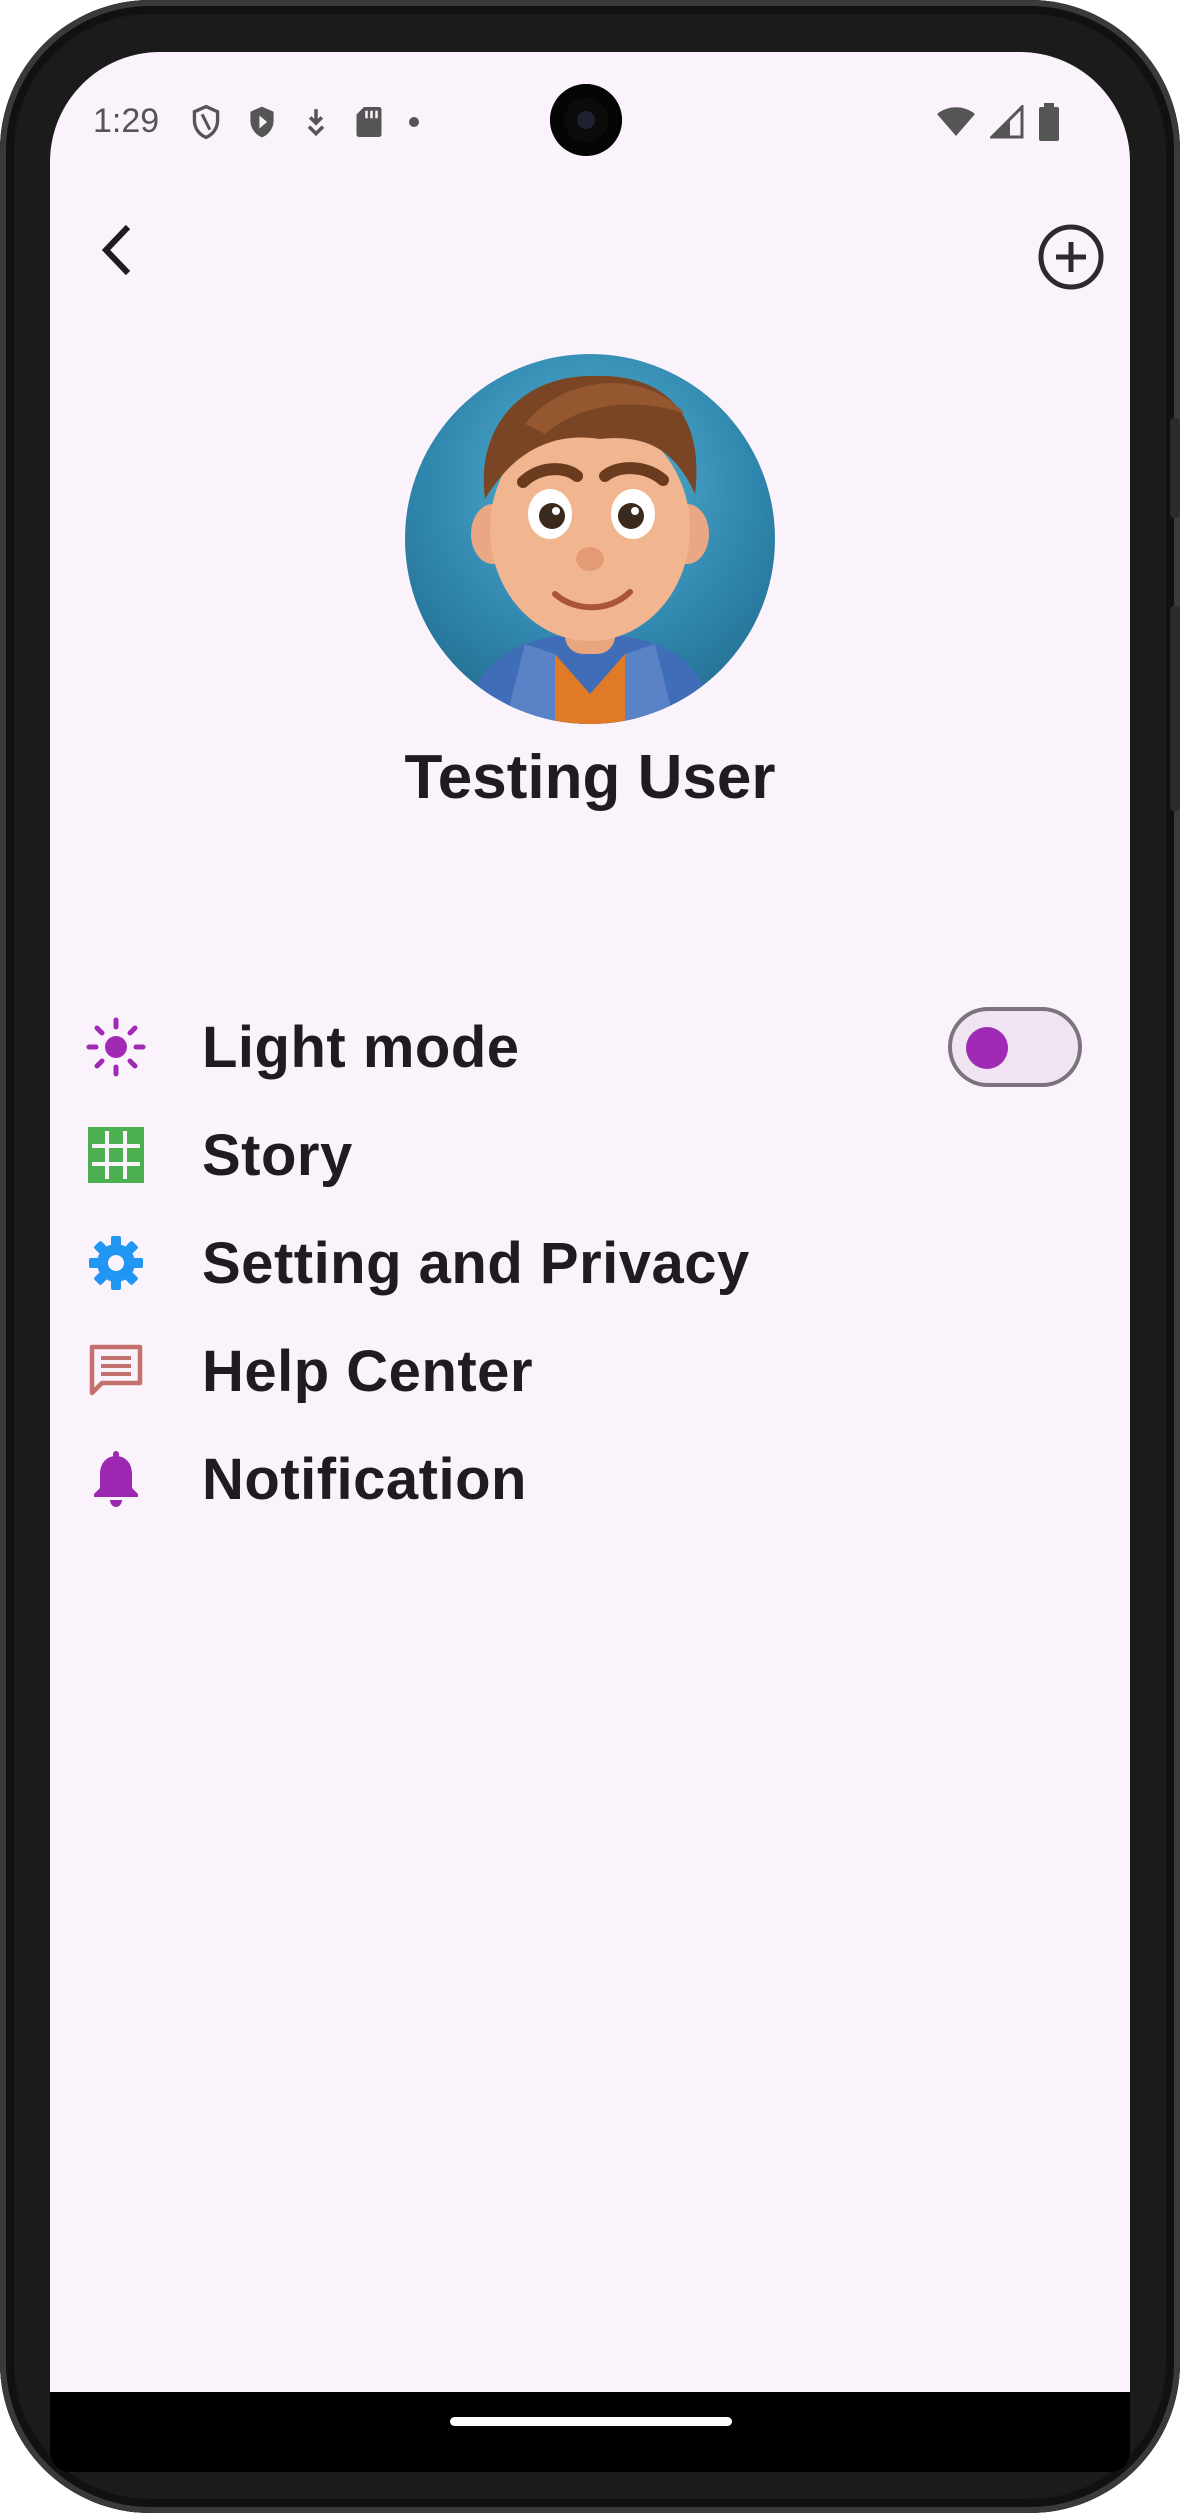 Image resolution: width=1187 pixels, height=2513 pixels. I want to click on phone-chin, so click(590, 2432).